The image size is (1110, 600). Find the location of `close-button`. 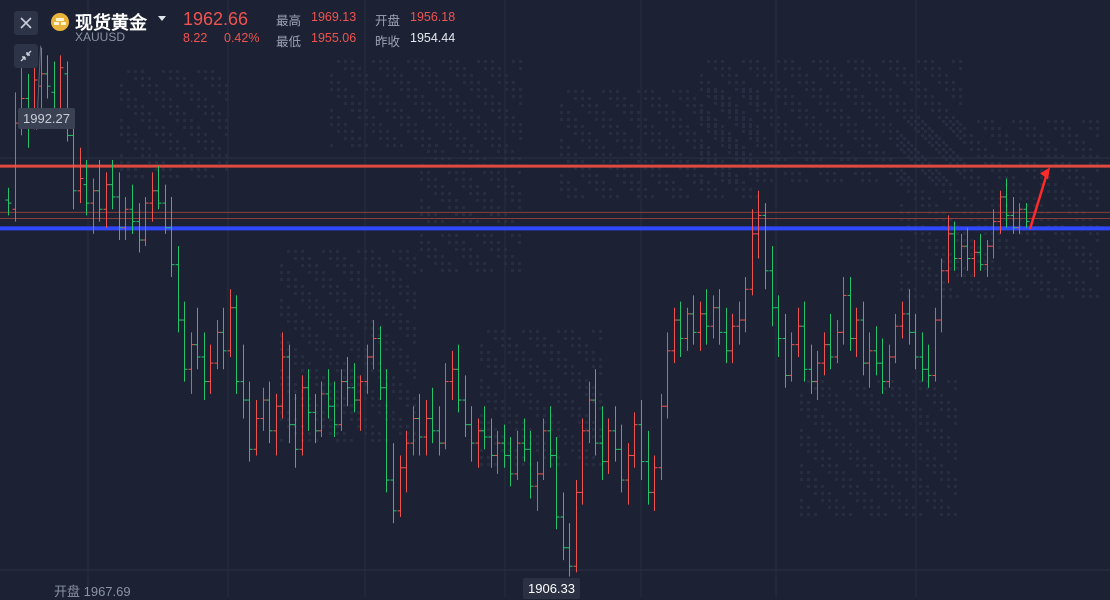

close-button is located at coordinates (26, 23).